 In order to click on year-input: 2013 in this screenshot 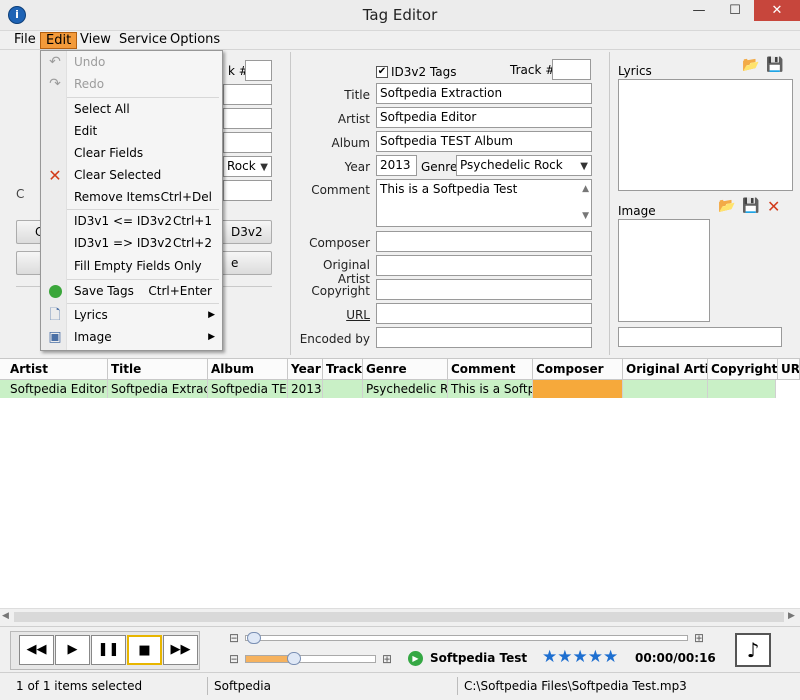, I will do `click(396, 165)`.